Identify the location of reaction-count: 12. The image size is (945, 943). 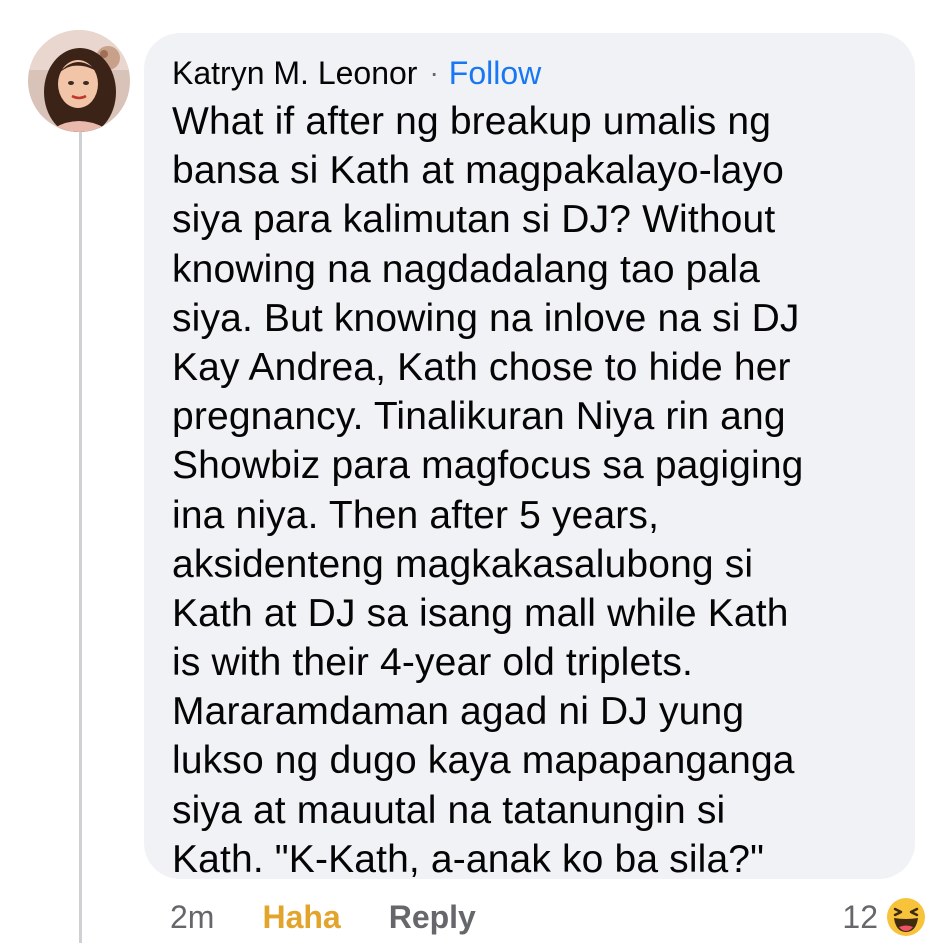
(860, 916).